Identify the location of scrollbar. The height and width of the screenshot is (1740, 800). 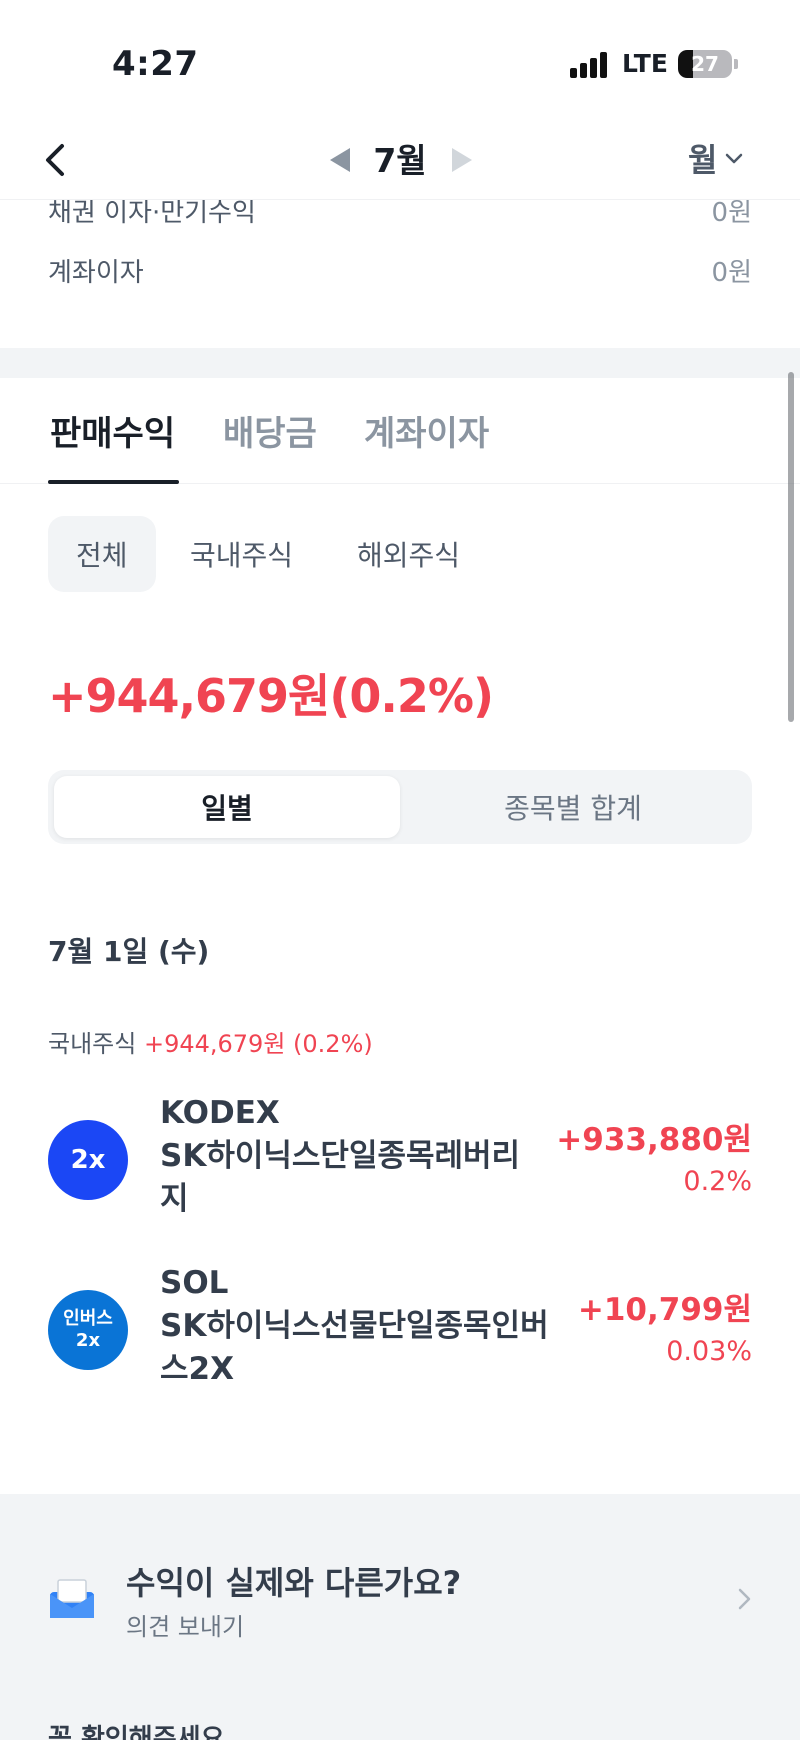
(791, 547).